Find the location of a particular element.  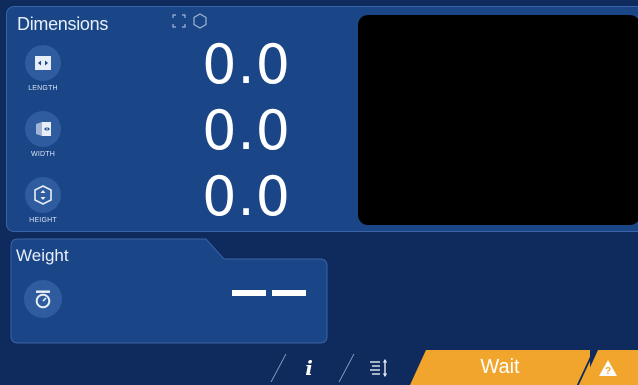

info-button: i is located at coordinates (309, 368).